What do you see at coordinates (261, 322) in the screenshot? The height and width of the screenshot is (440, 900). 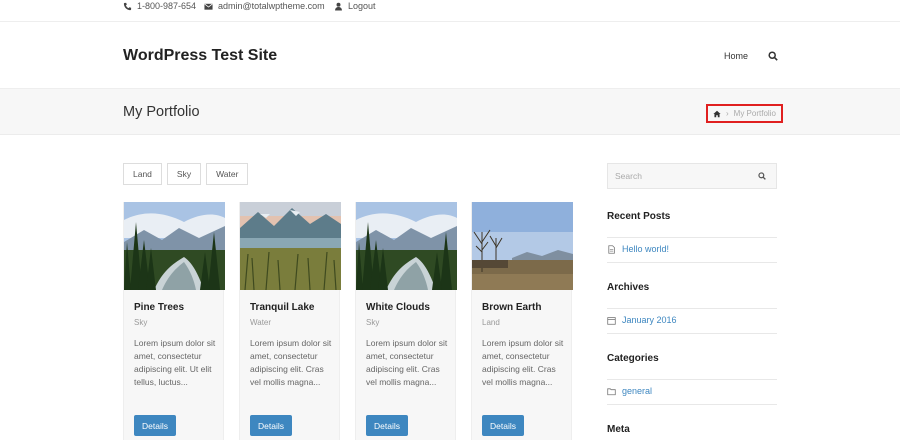 I see `card-category: Water` at bounding box center [261, 322].